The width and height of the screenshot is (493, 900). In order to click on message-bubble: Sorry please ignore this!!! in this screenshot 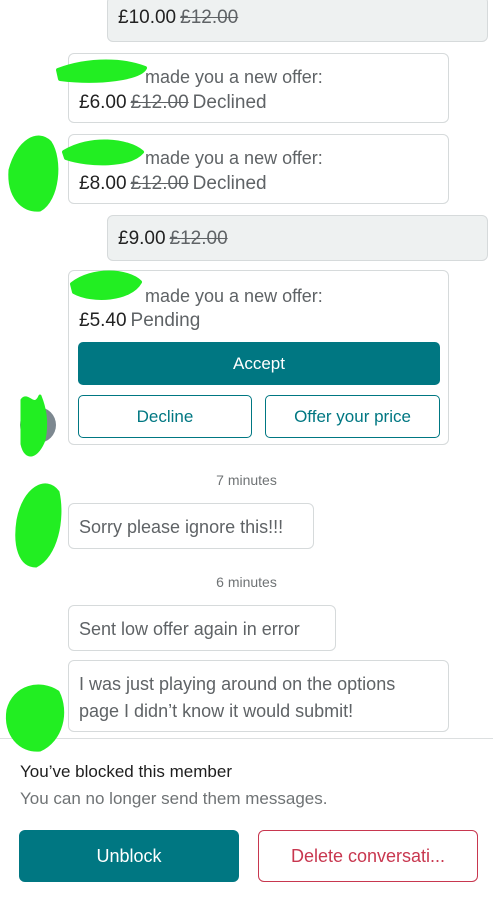, I will do `click(191, 526)`.